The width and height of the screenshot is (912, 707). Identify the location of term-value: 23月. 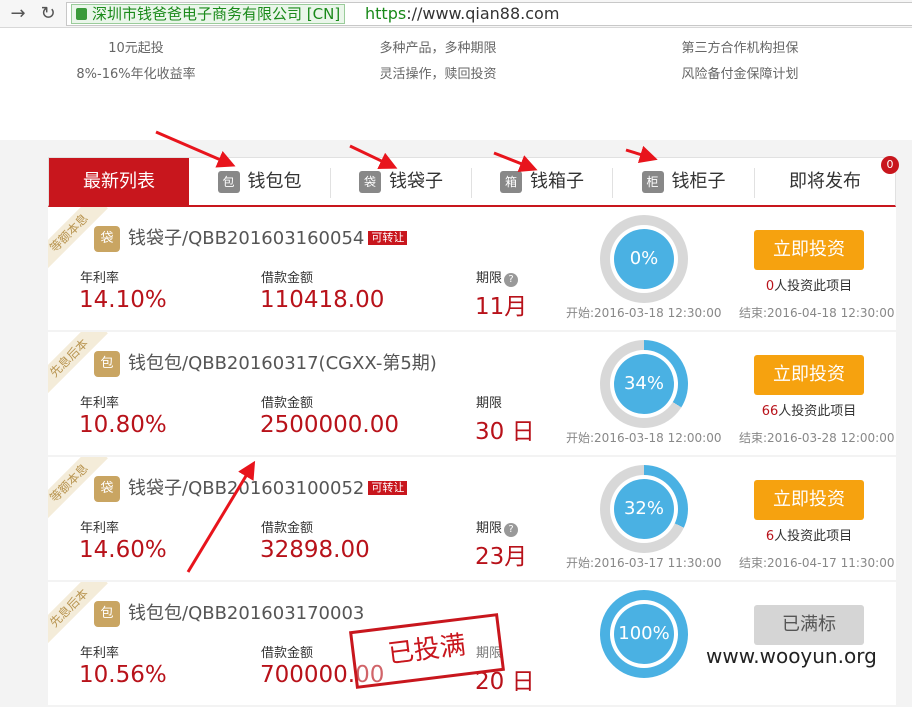
(501, 557).